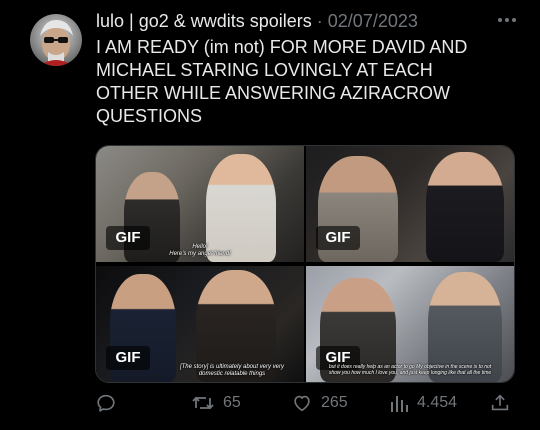 The image size is (540, 430). I want to click on retweet-count: 65, so click(232, 402).